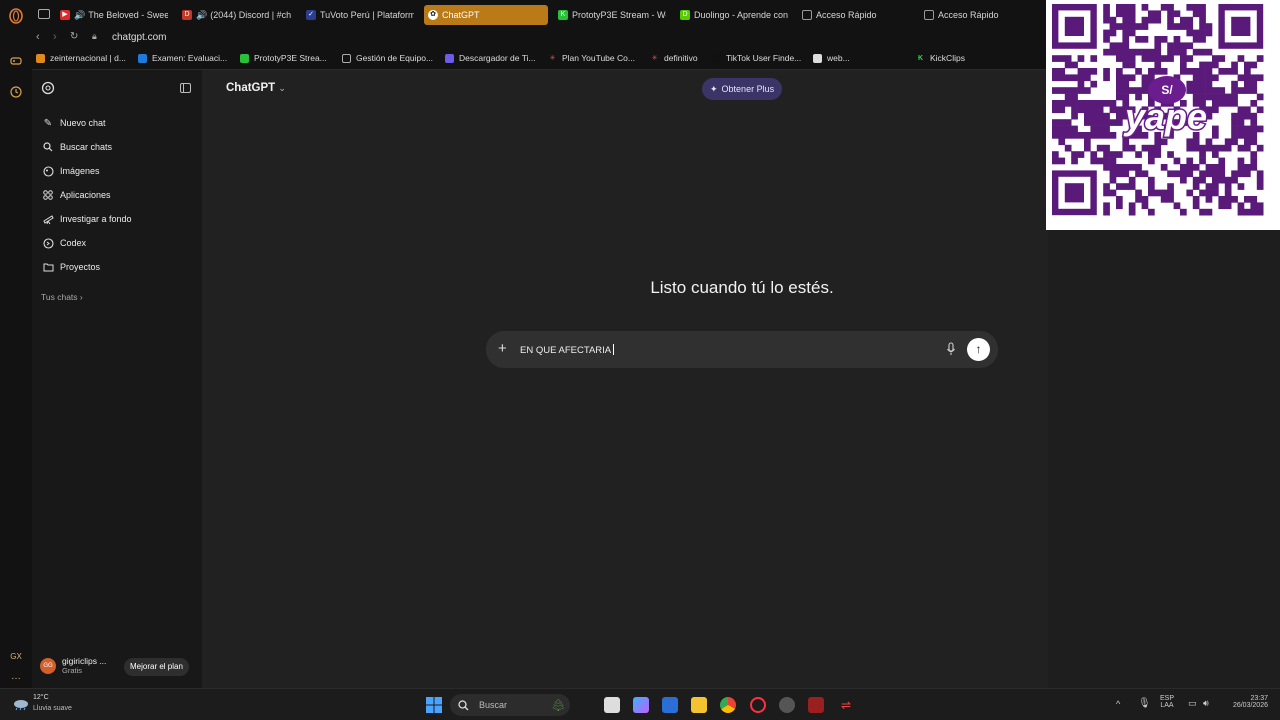 The image size is (1280, 720). What do you see at coordinates (742, 89) in the screenshot?
I see `get-plus-button: ✦ Obtener Plus` at bounding box center [742, 89].